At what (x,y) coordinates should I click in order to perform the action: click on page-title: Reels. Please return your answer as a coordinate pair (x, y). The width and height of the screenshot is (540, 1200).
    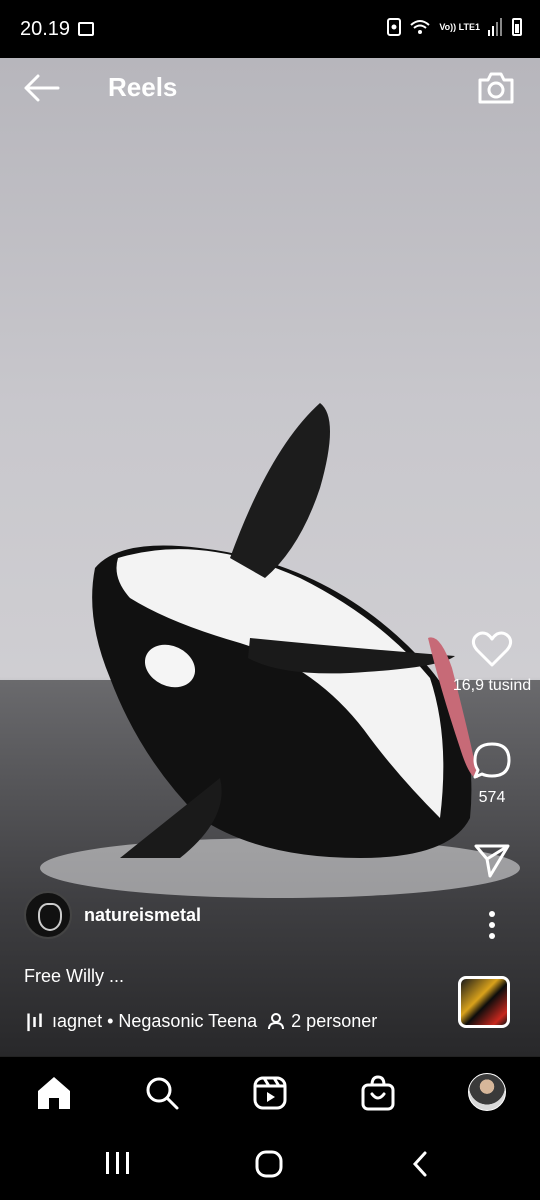
    Looking at the image, I should click on (143, 87).